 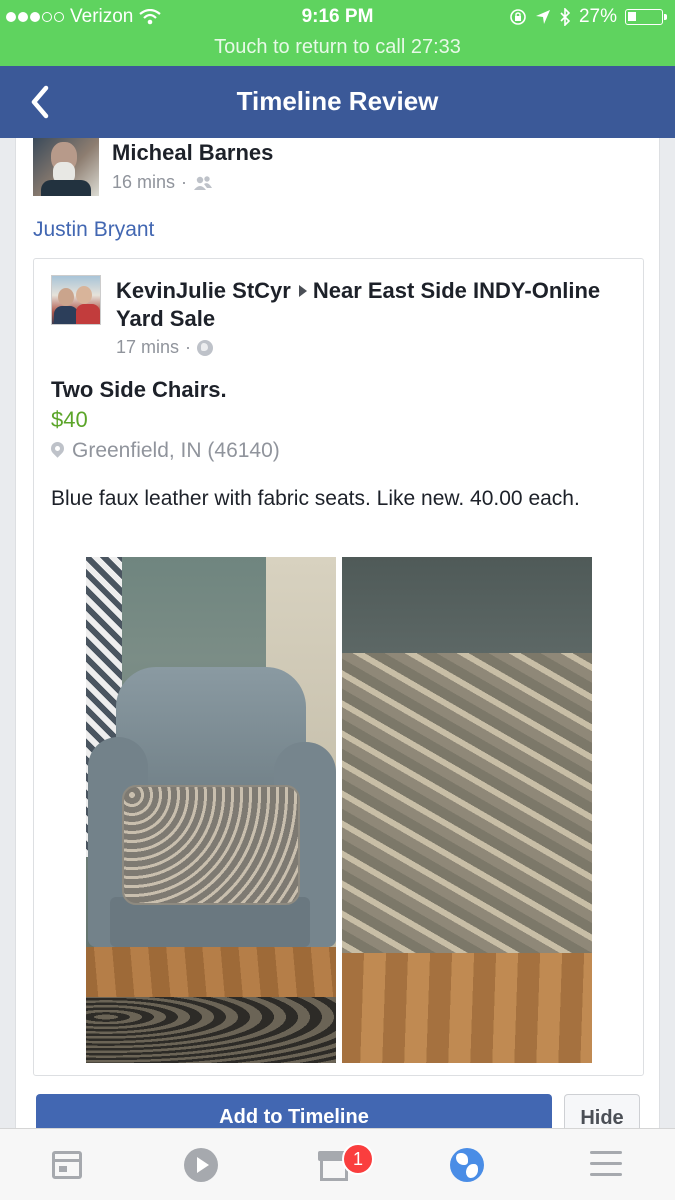 What do you see at coordinates (192, 153) in the screenshot?
I see `post-author: Micheal Barnes` at bounding box center [192, 153].